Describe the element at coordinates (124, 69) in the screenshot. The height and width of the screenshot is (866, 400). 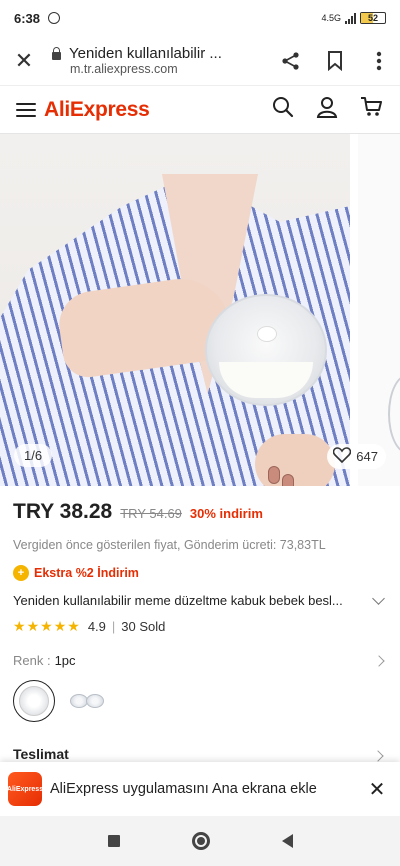
I see `page-url: m.tr.aliexpress.com` at that location.